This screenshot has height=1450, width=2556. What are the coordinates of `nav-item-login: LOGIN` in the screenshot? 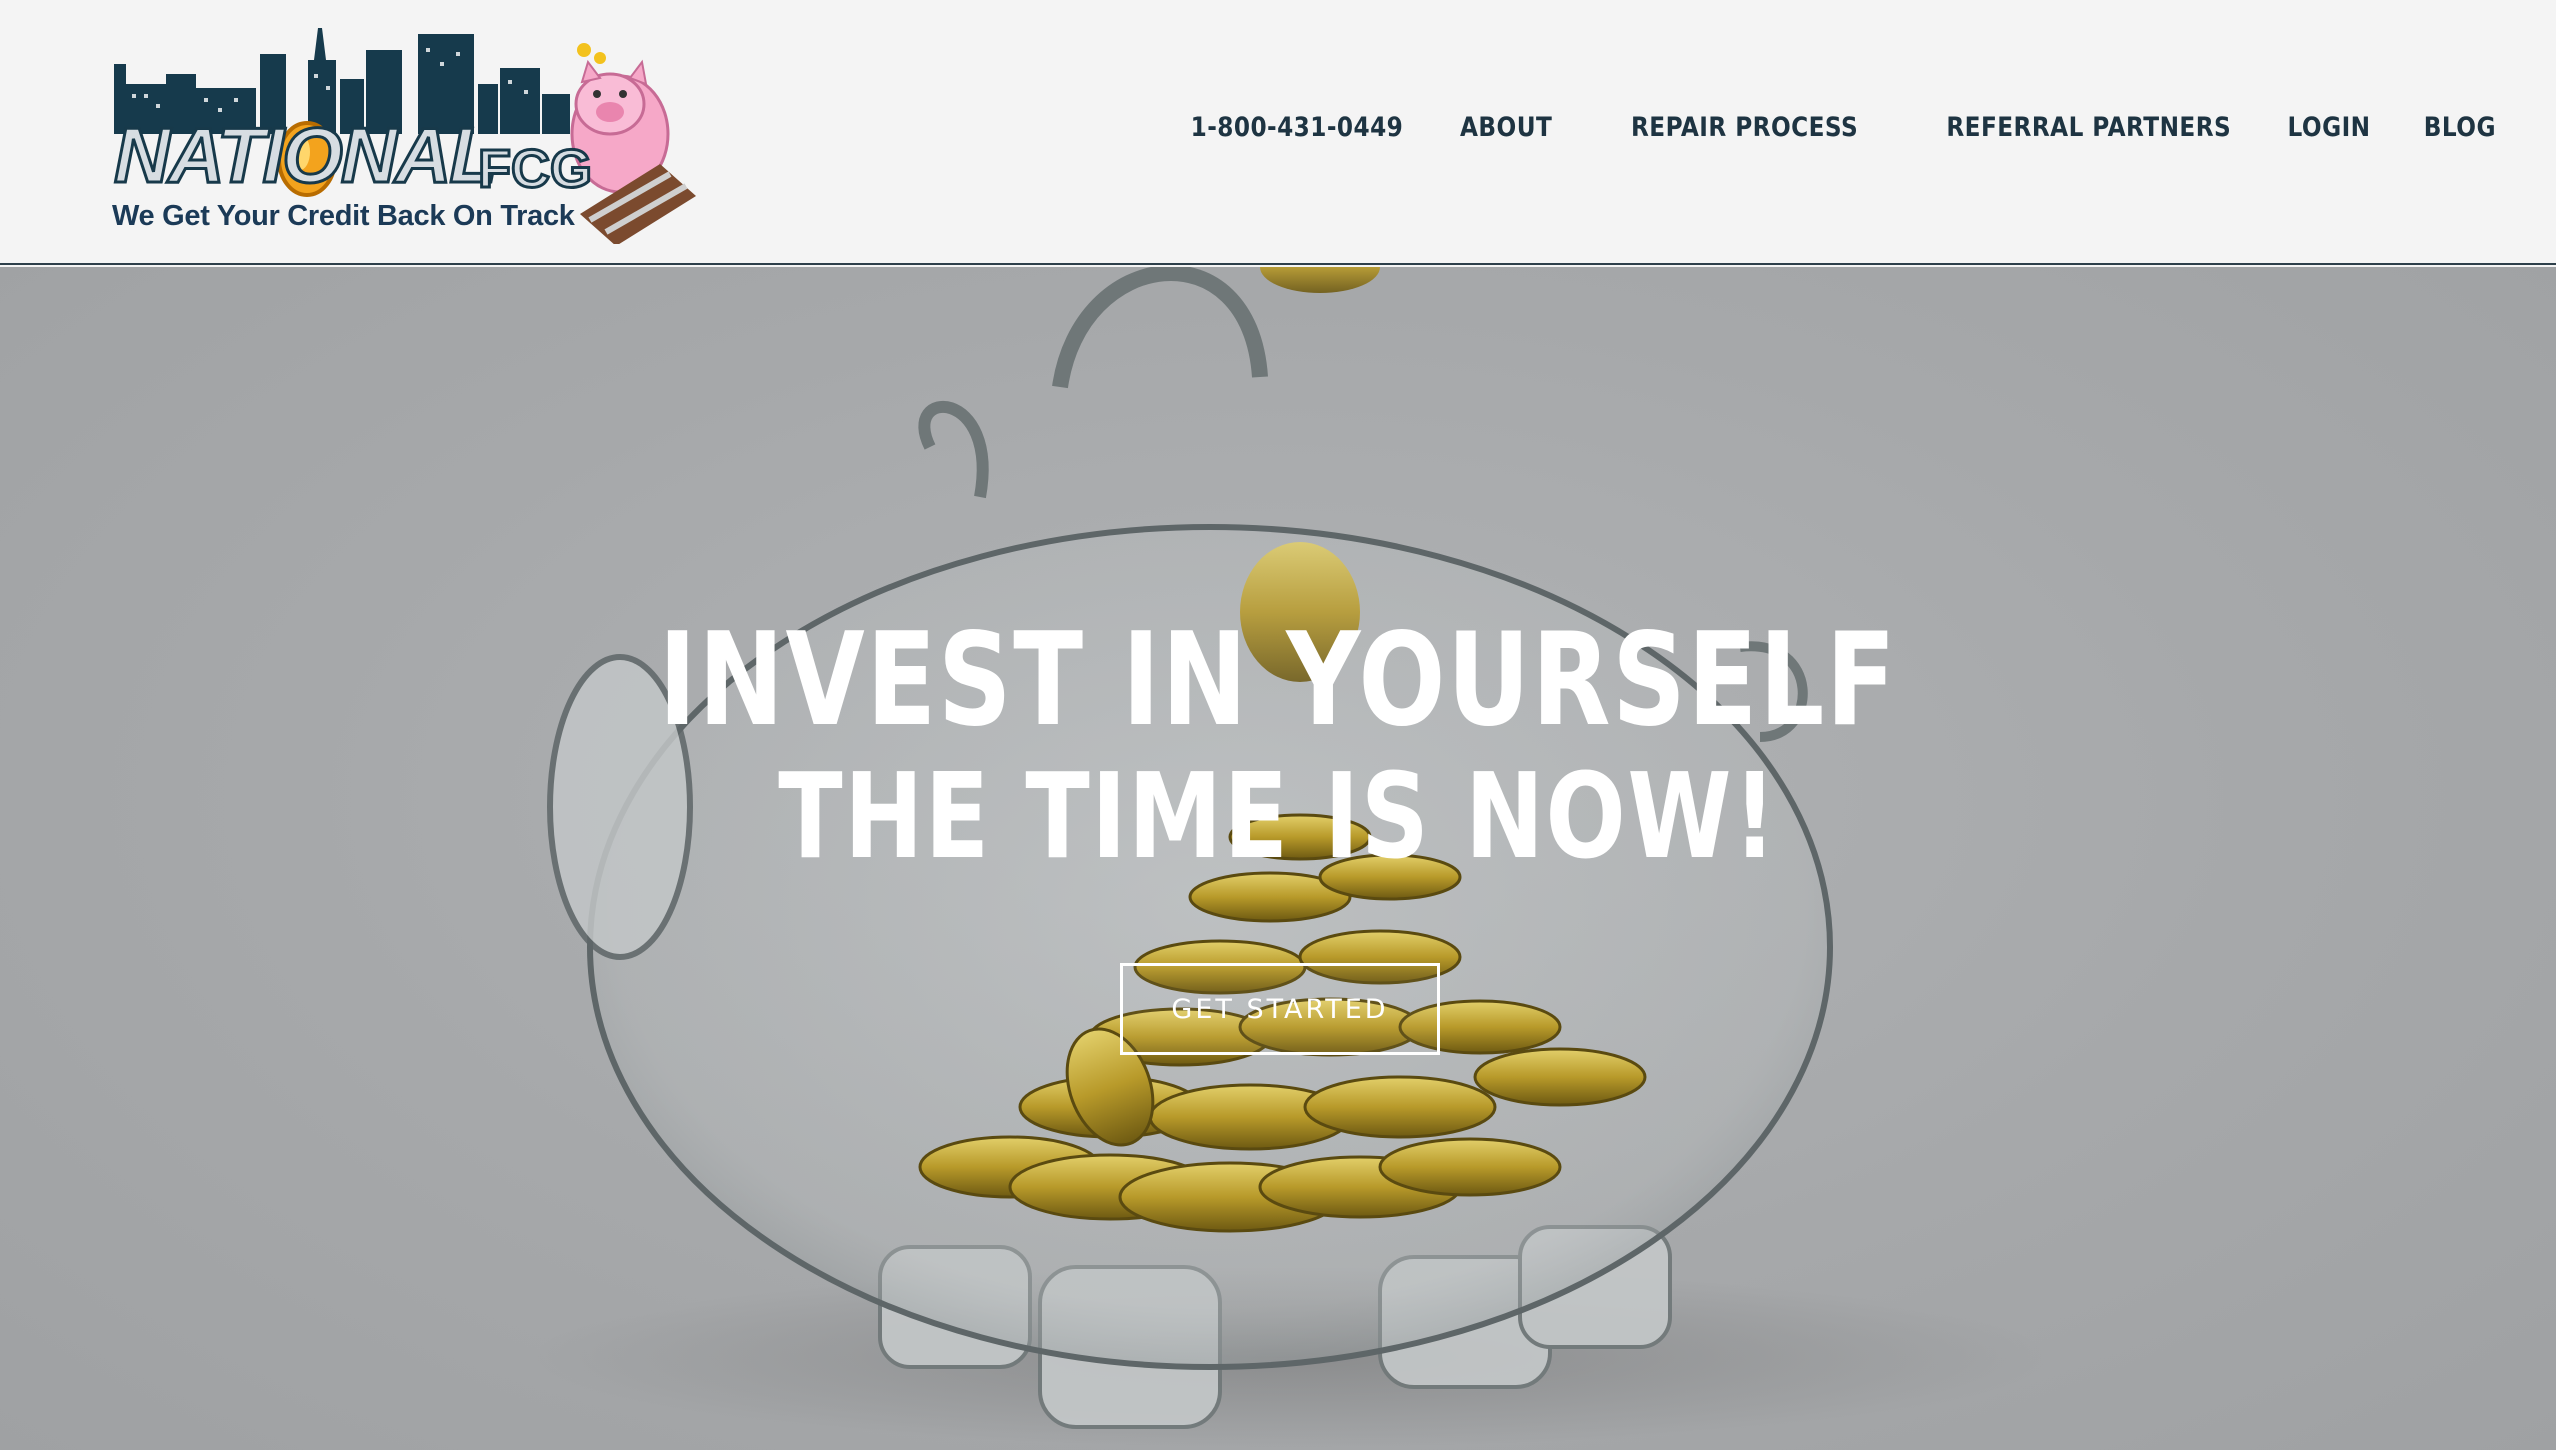 It's located at (2328, 128).